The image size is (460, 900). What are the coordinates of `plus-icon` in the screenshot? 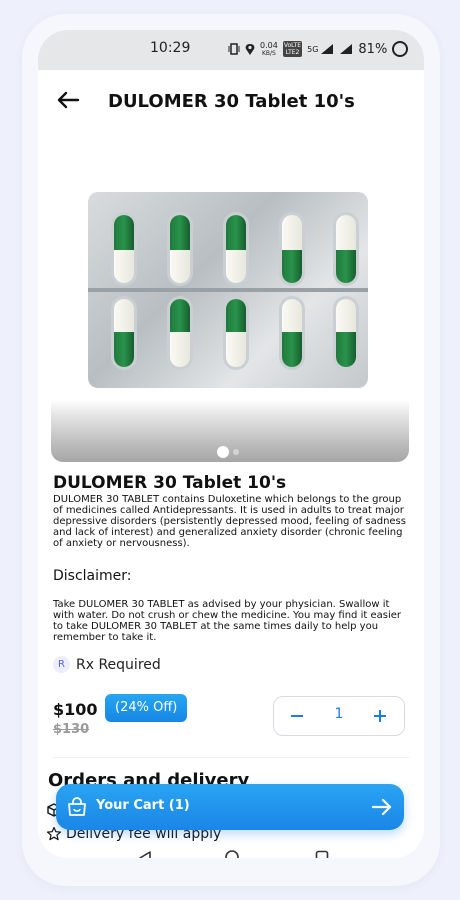 It's located at (380, 716).